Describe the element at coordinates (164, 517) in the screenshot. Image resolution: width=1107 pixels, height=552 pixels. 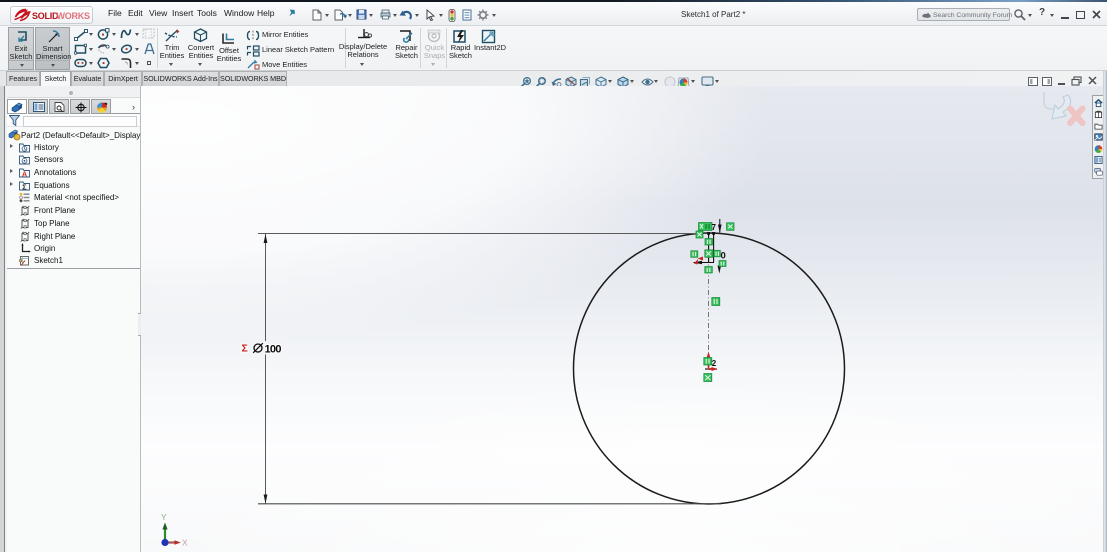
I see `svg-text: Y` at that location.